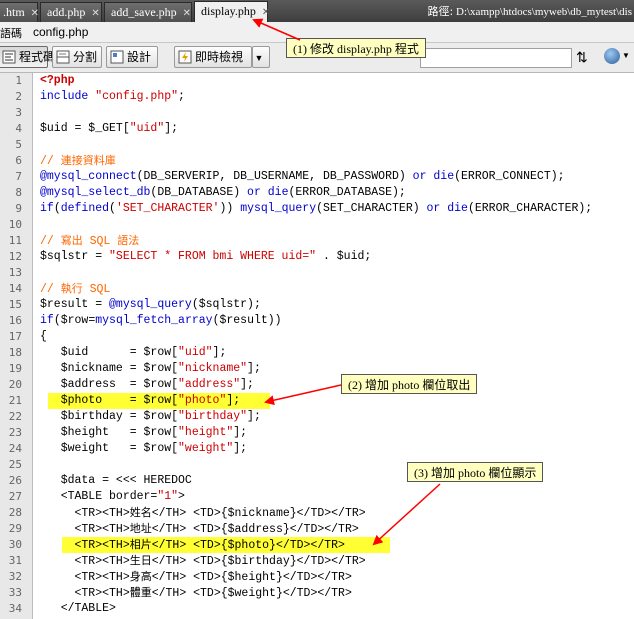 This screenshot has height=619, width=634. Describe the element at coordinates (15, 400) in the screenshot. I see `line-number: 21` at that location.